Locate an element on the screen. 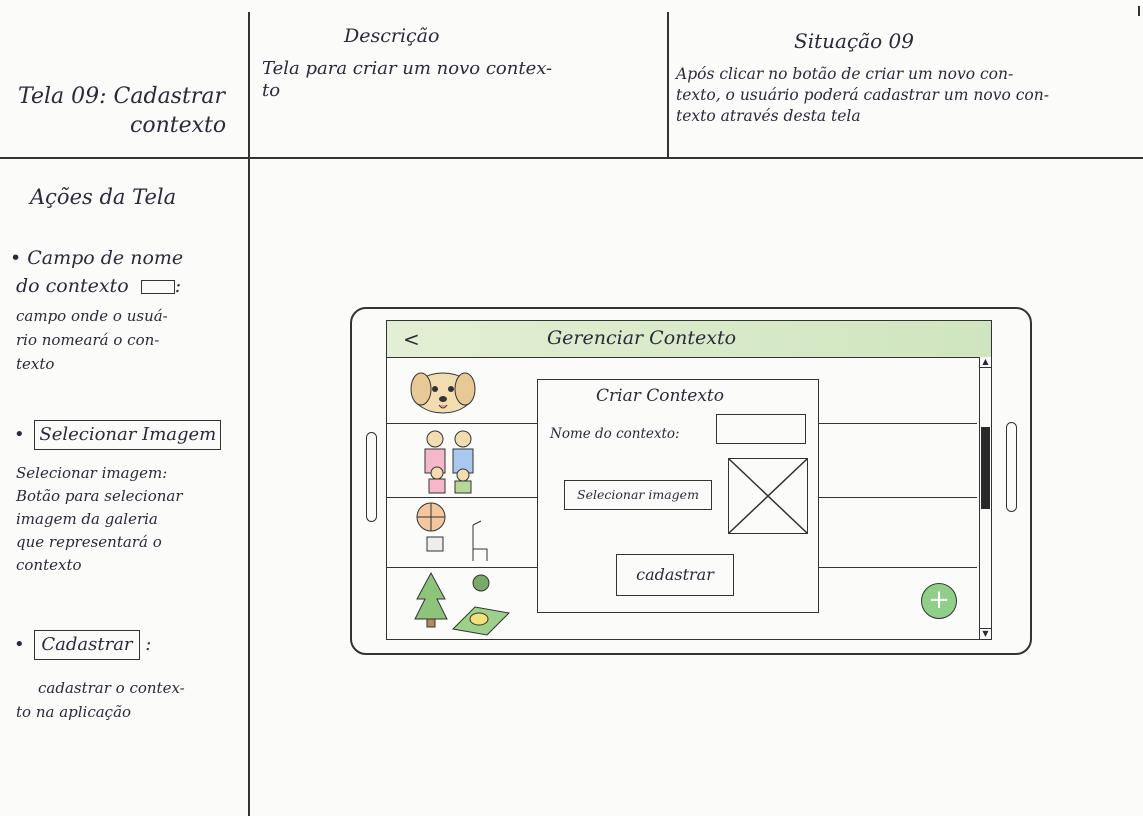  situation-heading: Situação 09 is located at coordinates (854, 41).